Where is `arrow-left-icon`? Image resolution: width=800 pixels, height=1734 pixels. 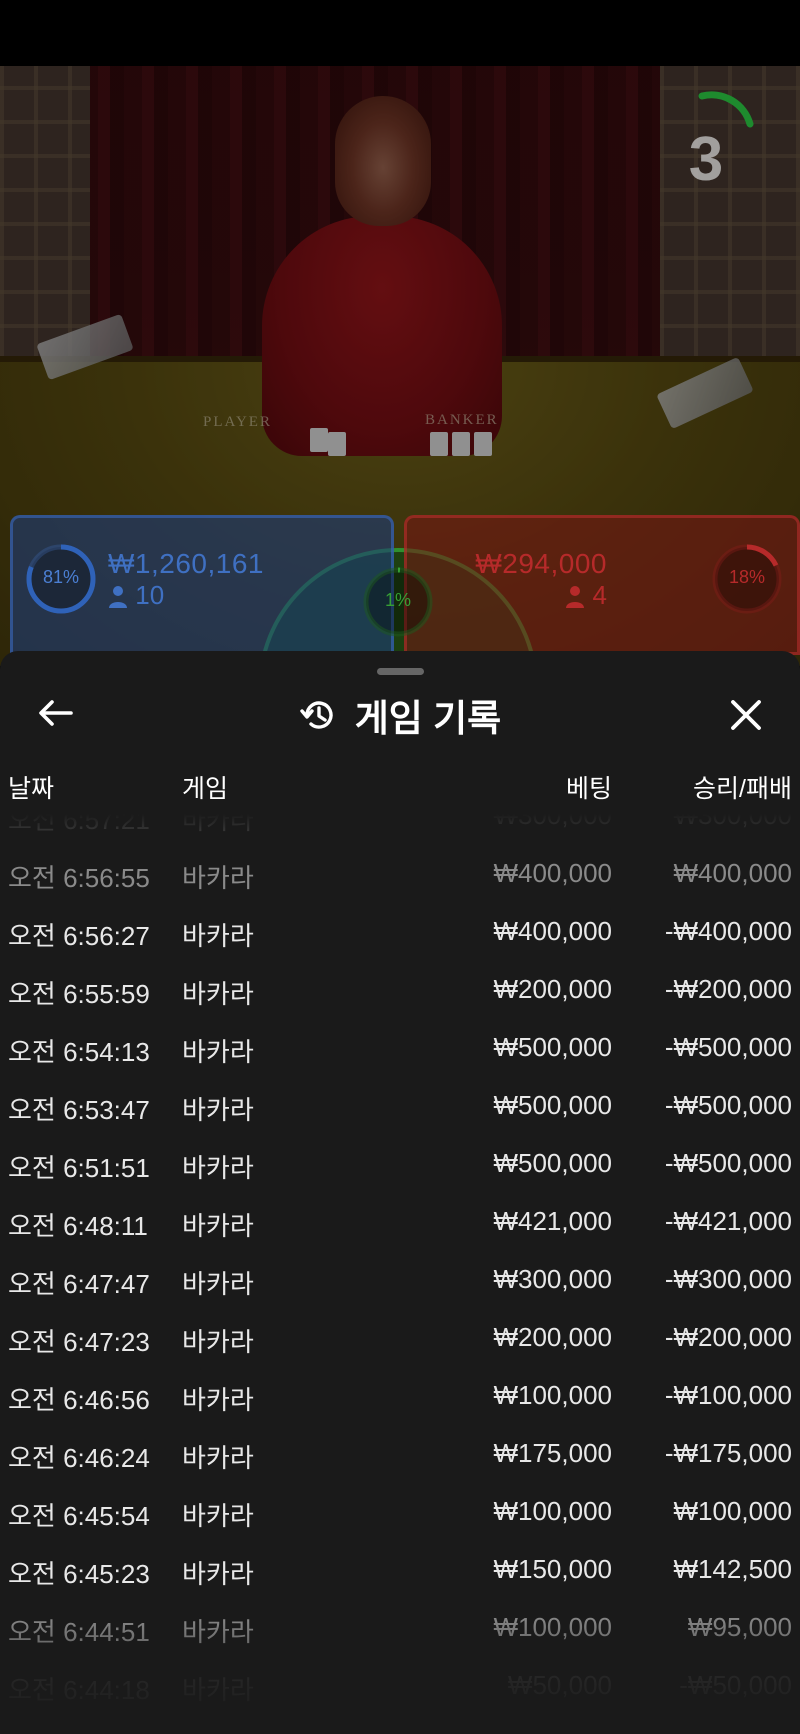
arrow-left-icon is located at coordinates (56, 713).